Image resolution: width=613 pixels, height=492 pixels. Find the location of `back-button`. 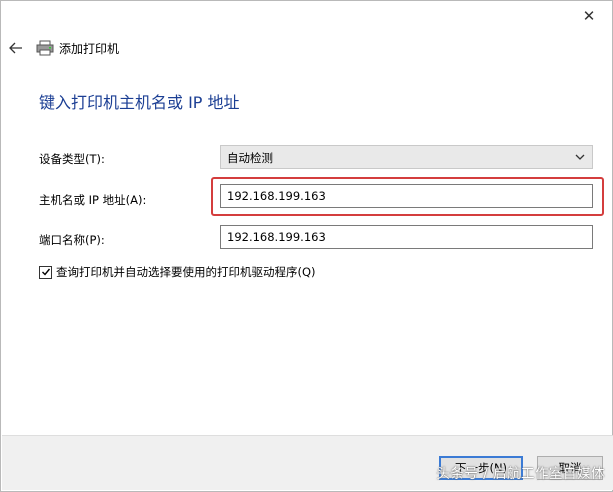

back-button is located at coordinates (16, 48).